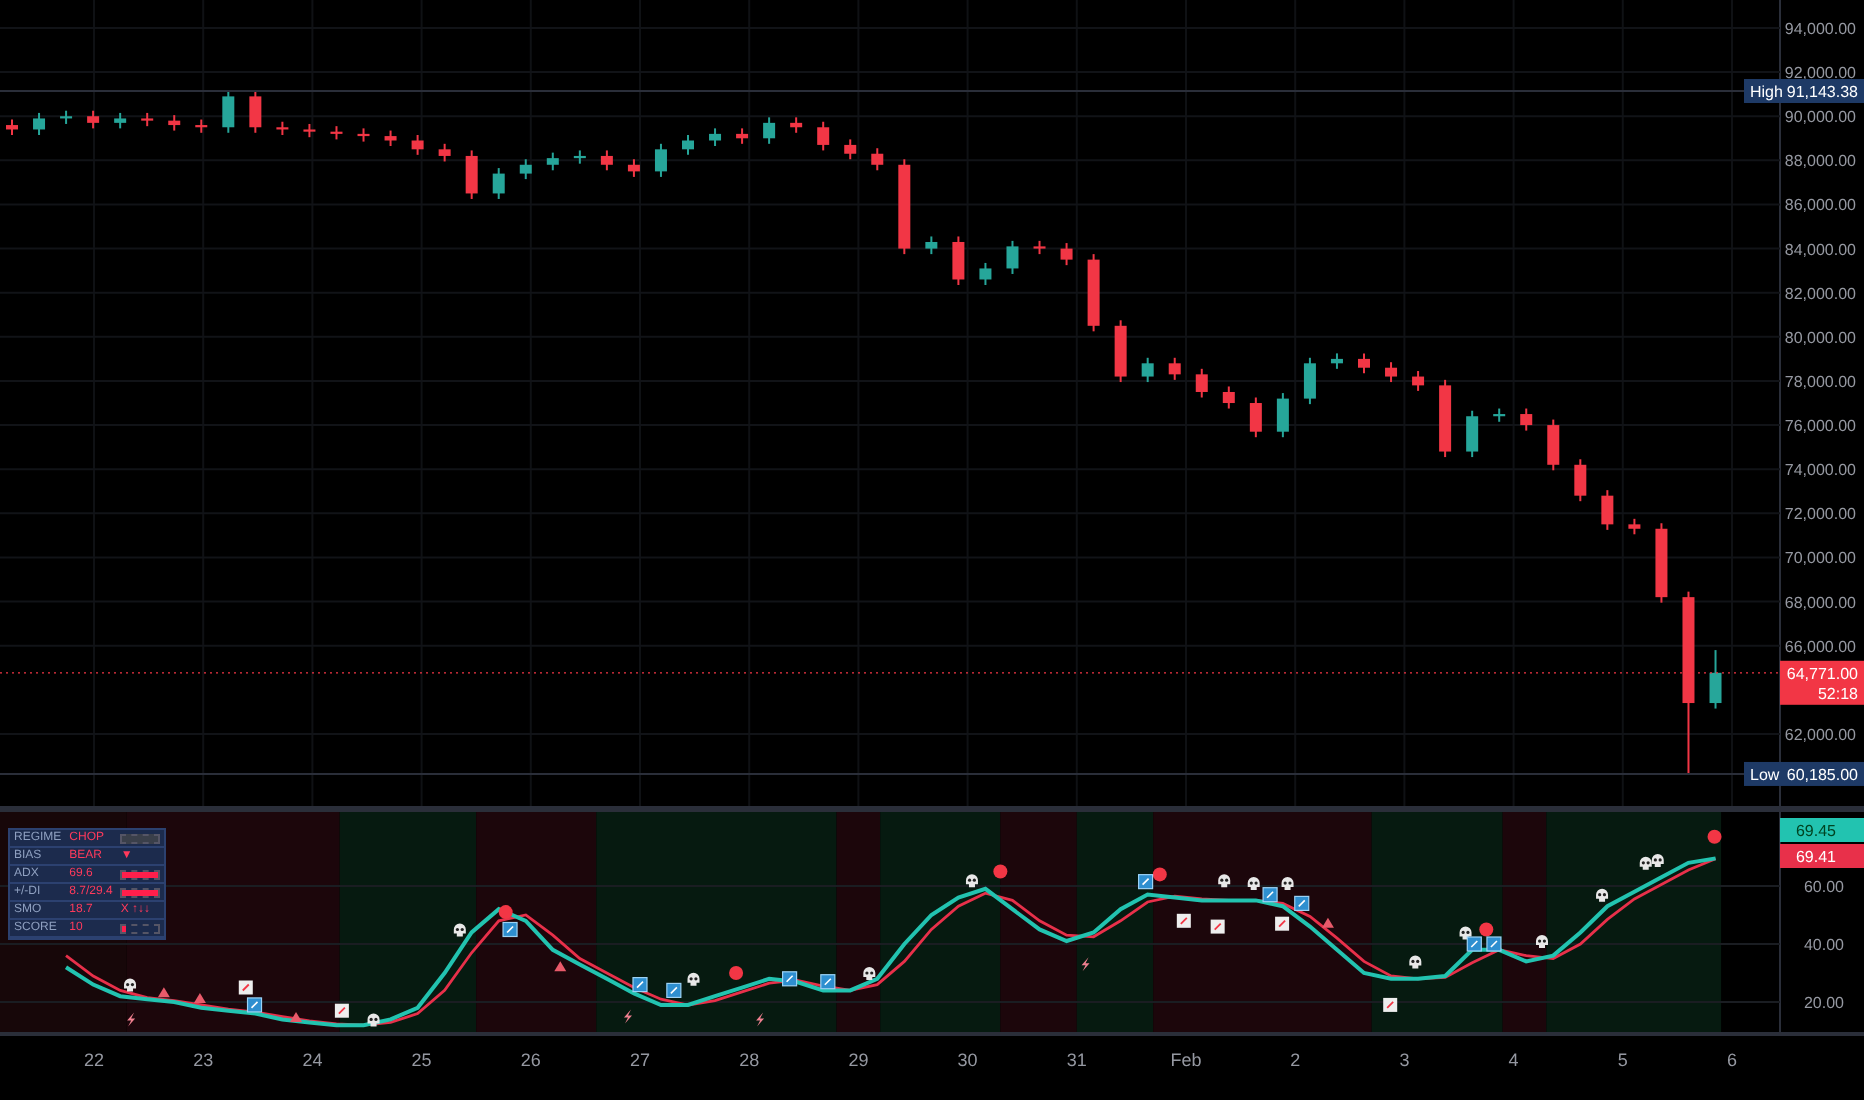 This screenshot has width=1864, height=1100. Describe the element at coordinates (421, 1060) in the screenshot. I see `date-tick-label: 25` at that location.